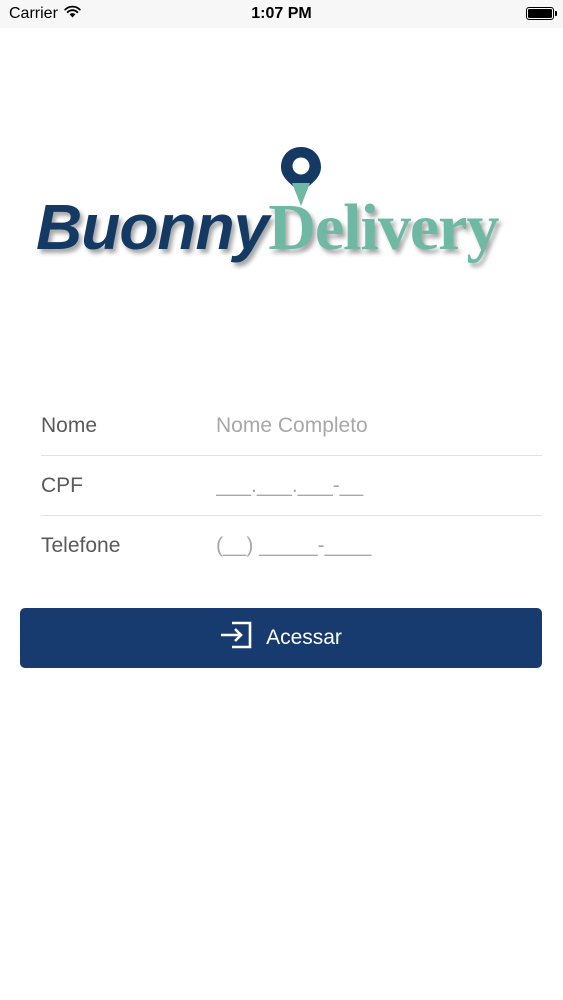 The width and height of the screenshot is (563, 1000). I want to click on app-logo: BuonnyDelivery, so click(288, 210).